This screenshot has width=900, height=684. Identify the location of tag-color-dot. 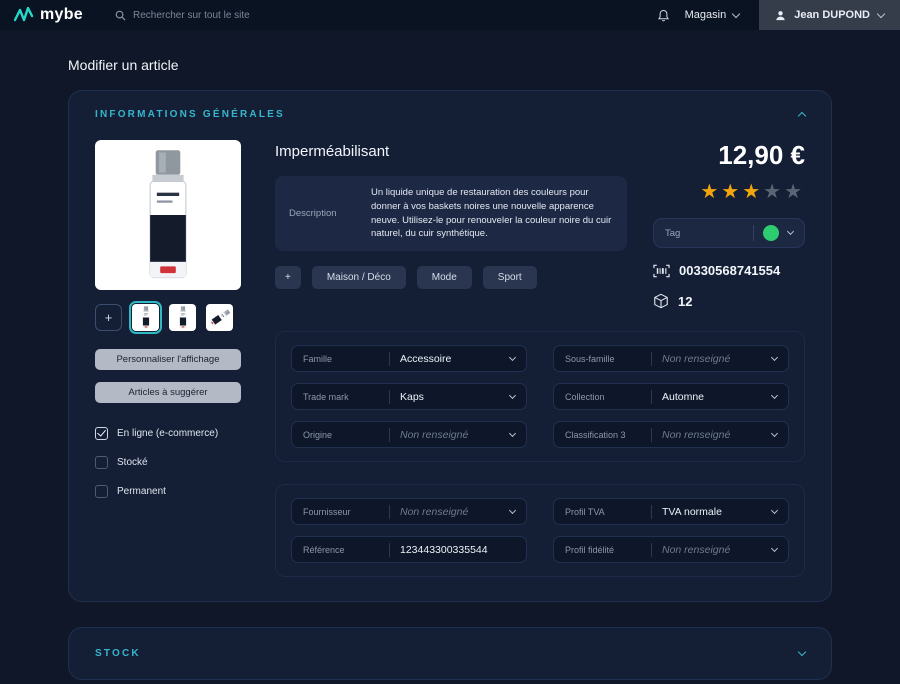
(771, 233).